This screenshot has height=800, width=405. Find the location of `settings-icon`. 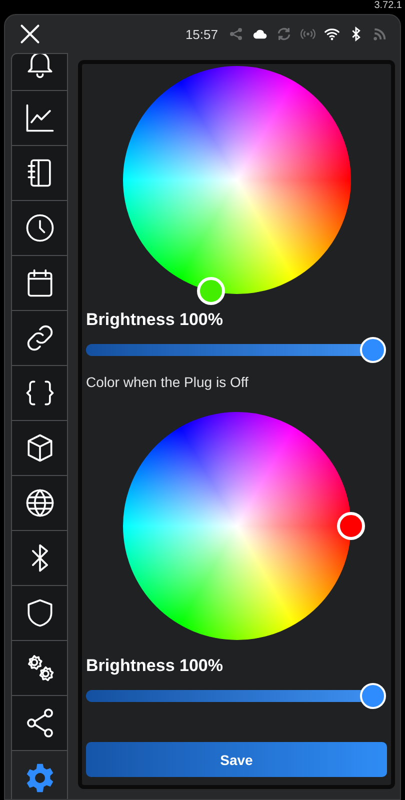

settings-icon is located at coordinates (39, 775).